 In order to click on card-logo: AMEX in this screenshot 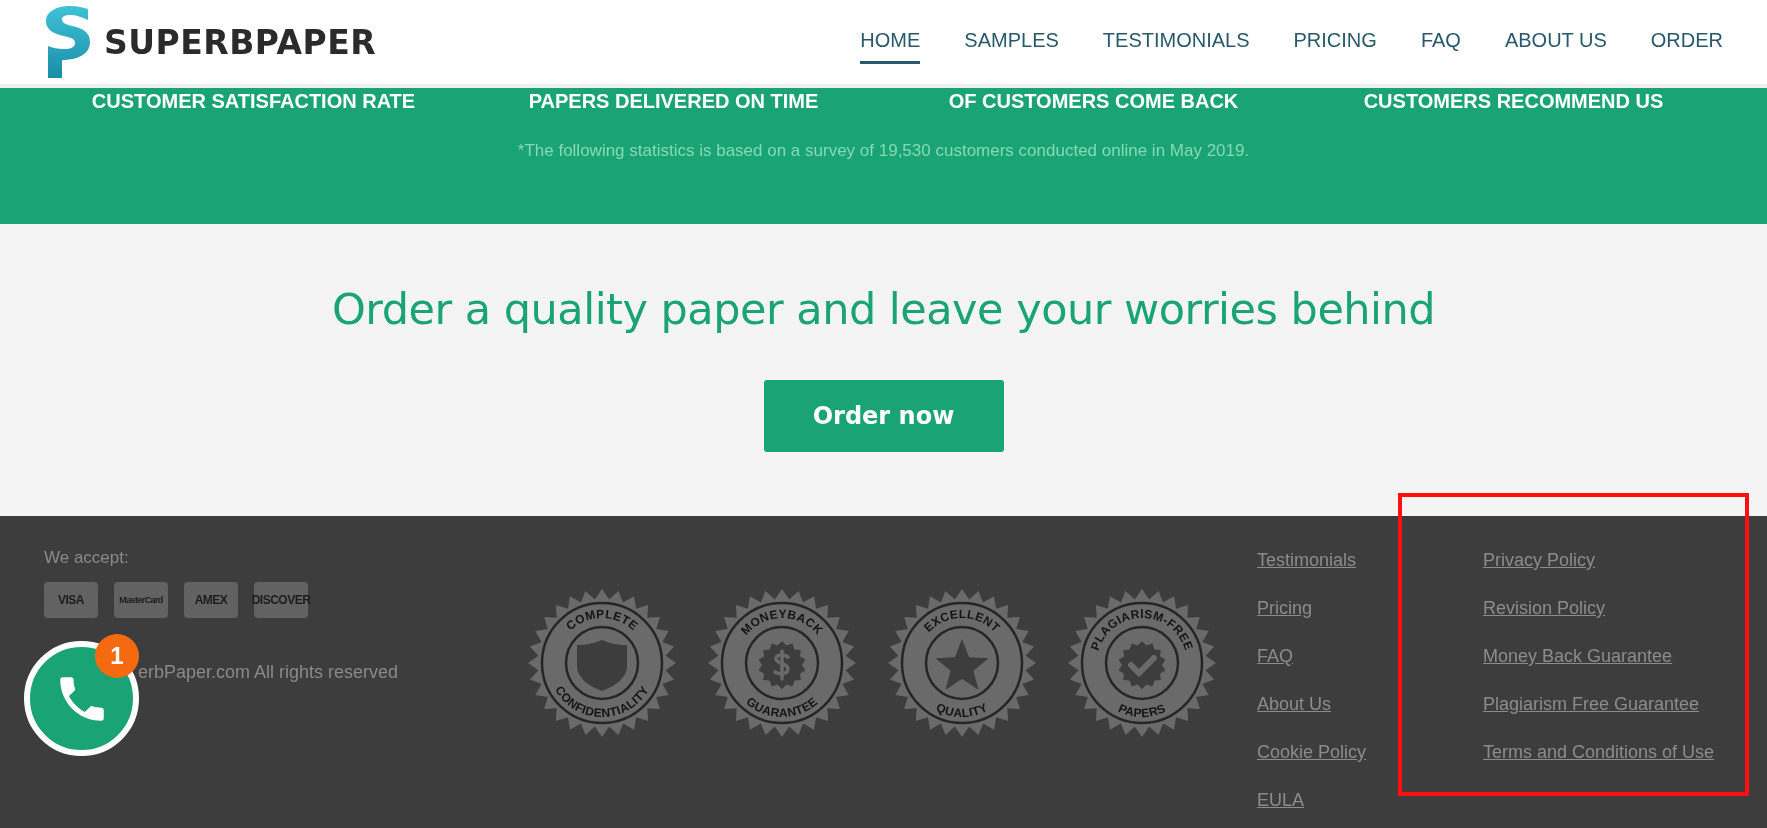, I will do `click(211, 600)`.